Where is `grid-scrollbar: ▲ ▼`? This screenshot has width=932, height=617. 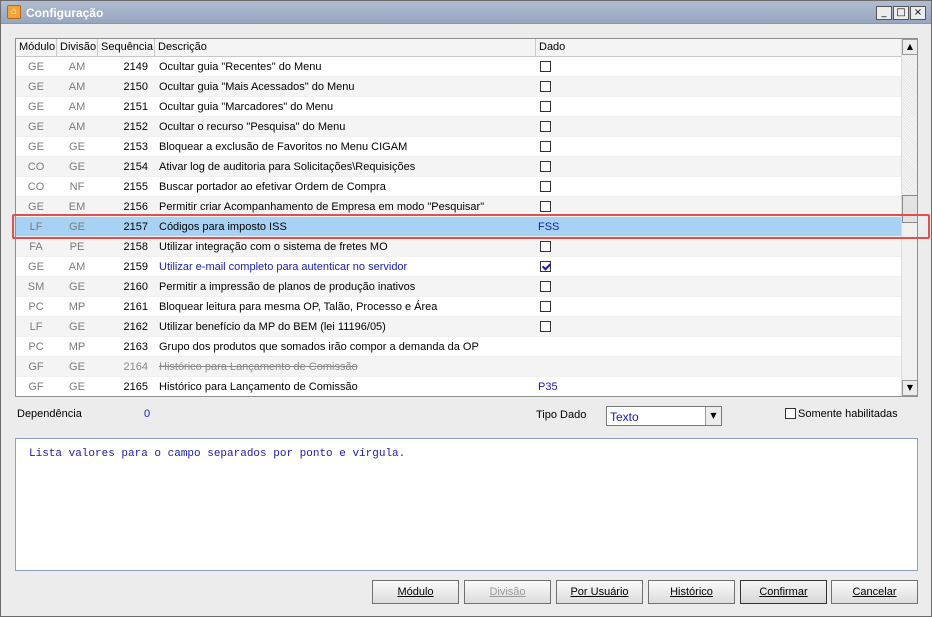 grid-scrollbar: ▲ ▼ is located at coordinates (909, 217).